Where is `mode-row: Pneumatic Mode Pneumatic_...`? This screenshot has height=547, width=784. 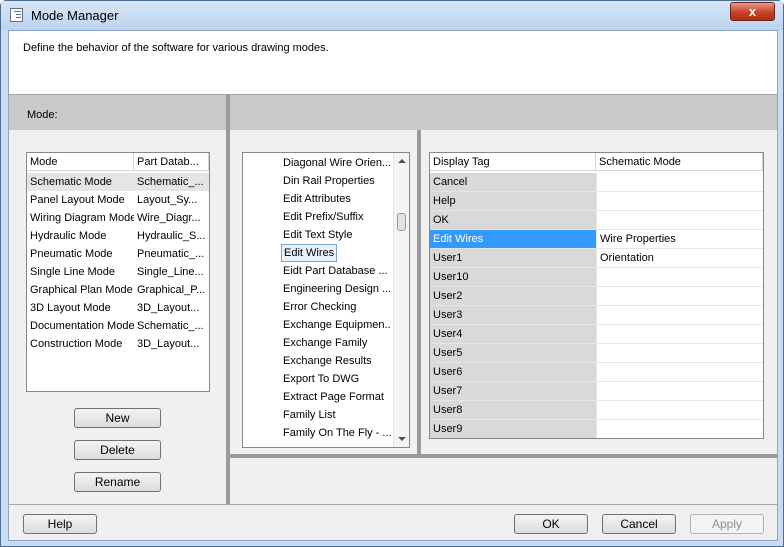
mode-row: Pneumatic Mode Pneumatic_... is located at coordinates (118, 254).